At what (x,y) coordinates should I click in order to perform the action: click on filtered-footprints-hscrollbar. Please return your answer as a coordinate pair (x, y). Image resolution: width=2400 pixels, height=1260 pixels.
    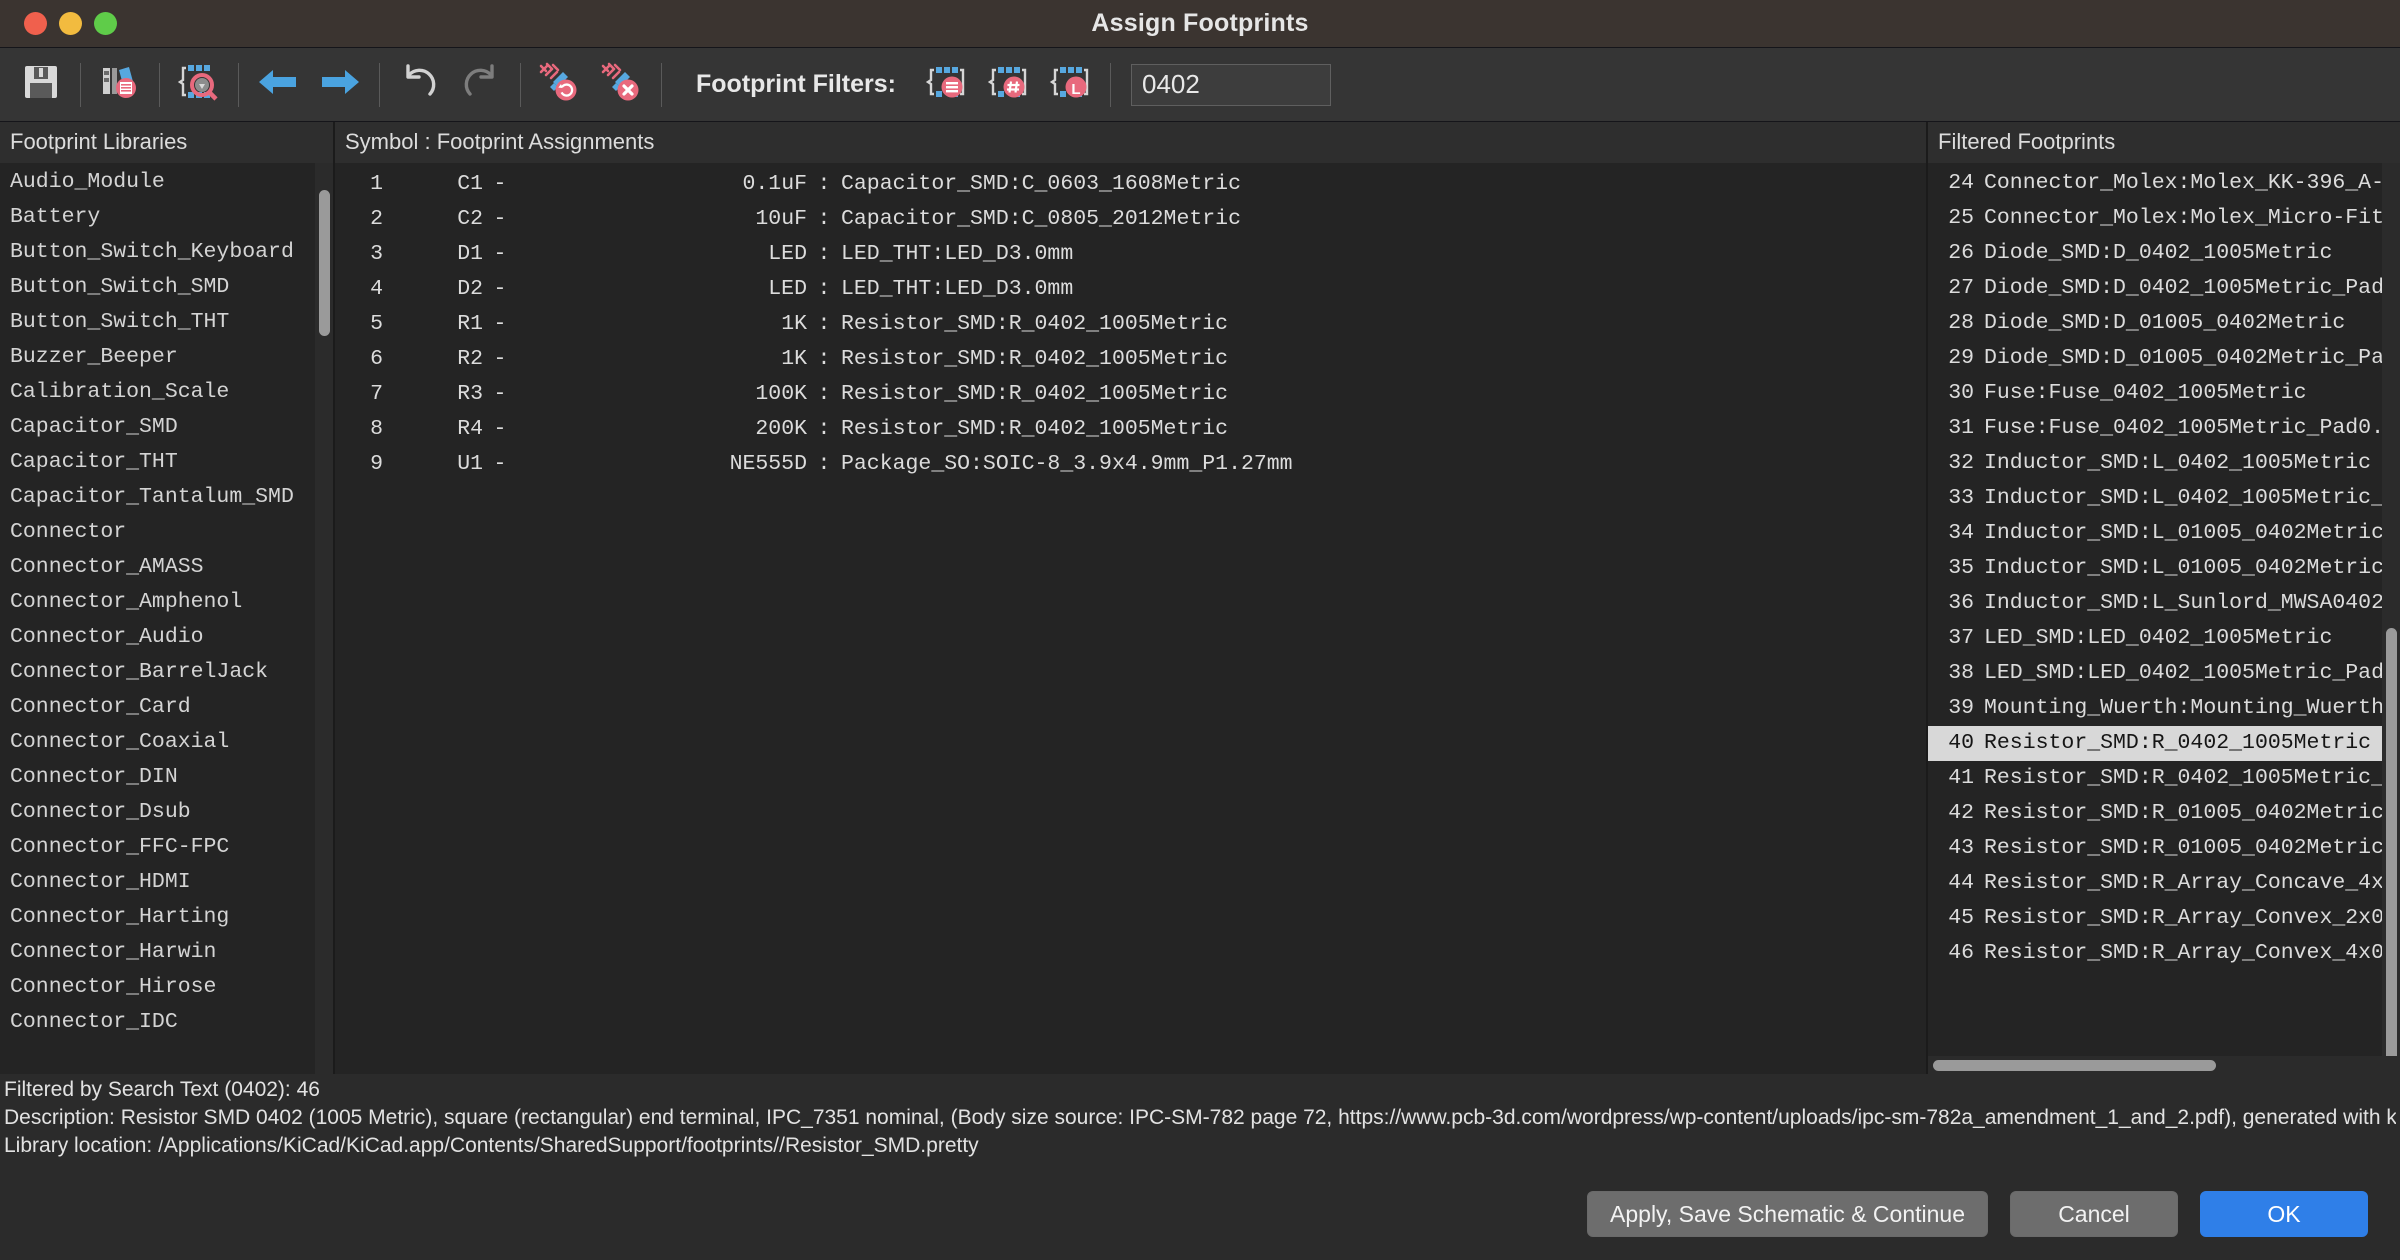
    Looking at the image, I should click on (2164, 1065).